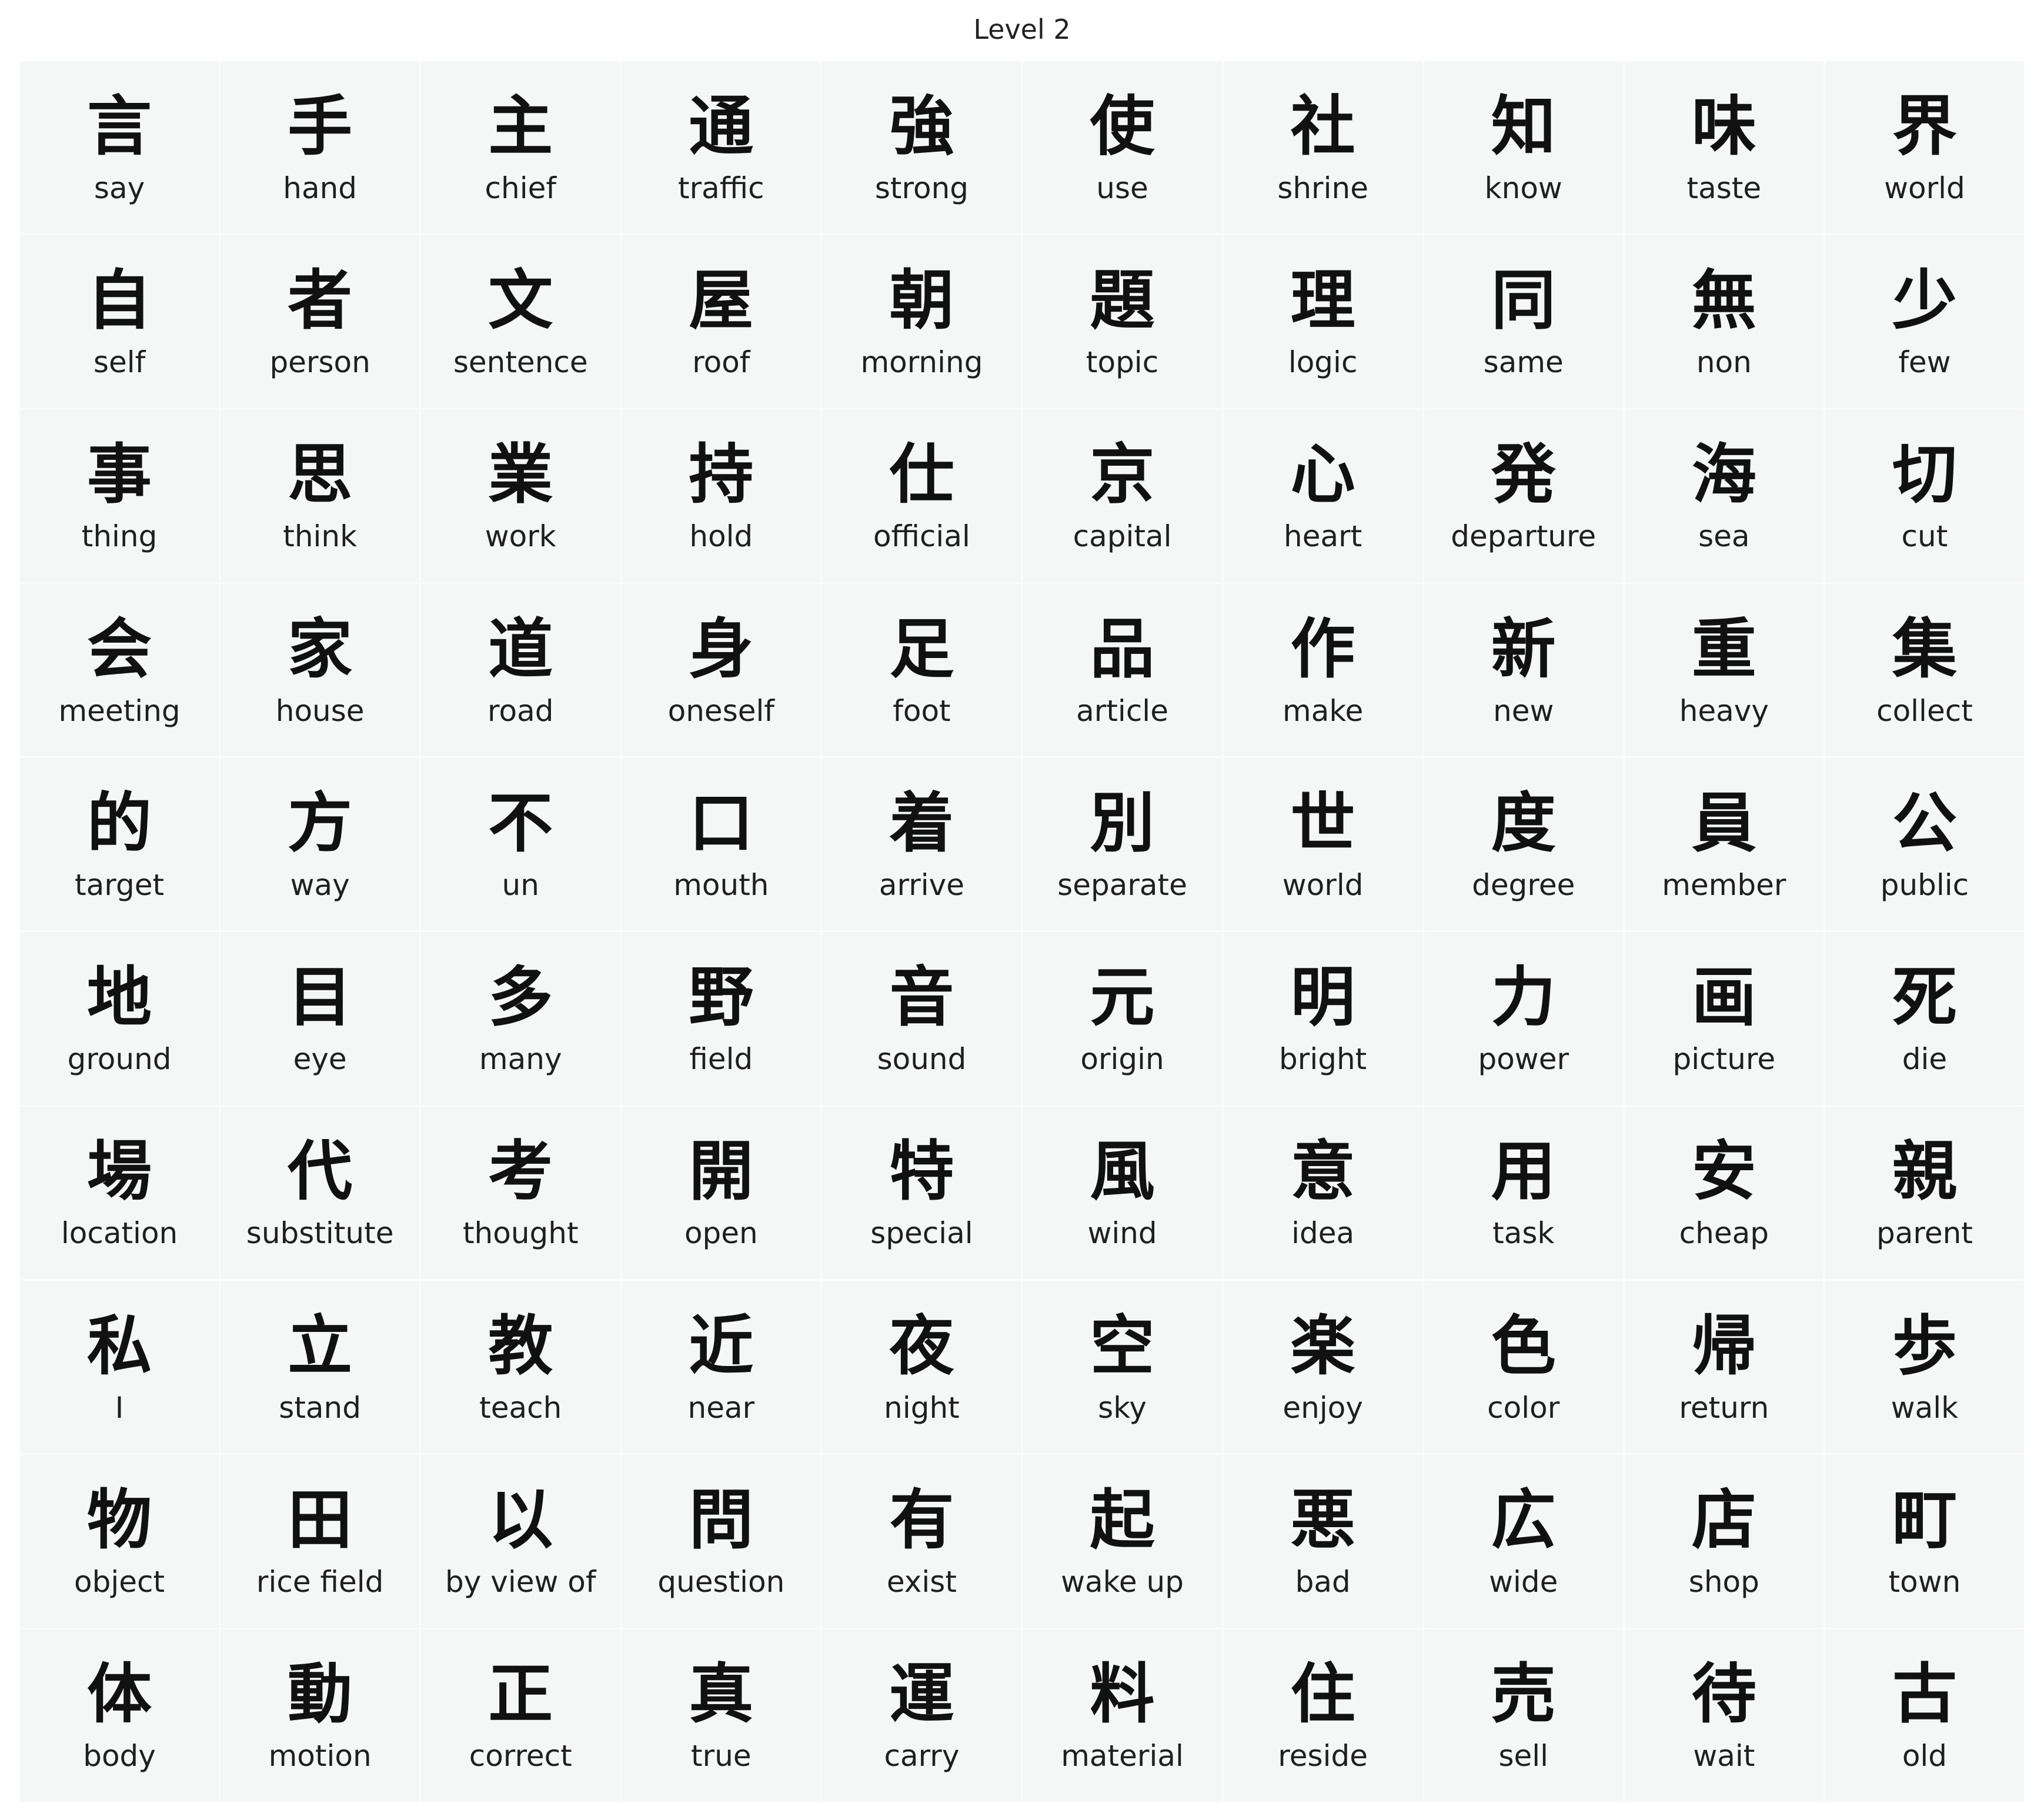 Image resolution: width=2044 pixels, height=1820 pixels. What do you see at coordinates (1524, 1193) in the screenshot?
I see `kanji-card: 用 task` at bounding box center [1524, 1193].